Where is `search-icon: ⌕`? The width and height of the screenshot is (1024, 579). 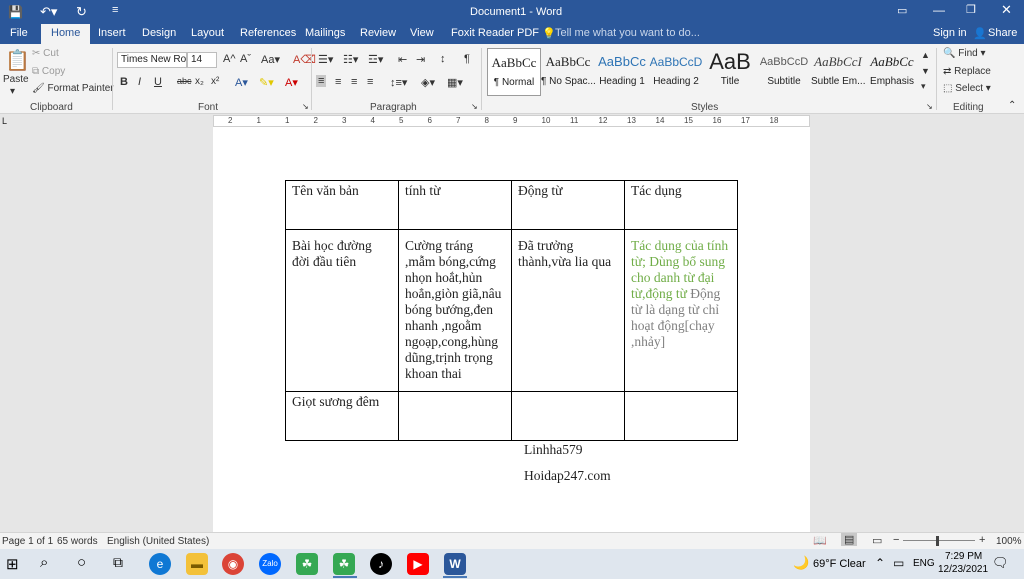
search-icon: ⌕ is located at coordinates (44, 562).